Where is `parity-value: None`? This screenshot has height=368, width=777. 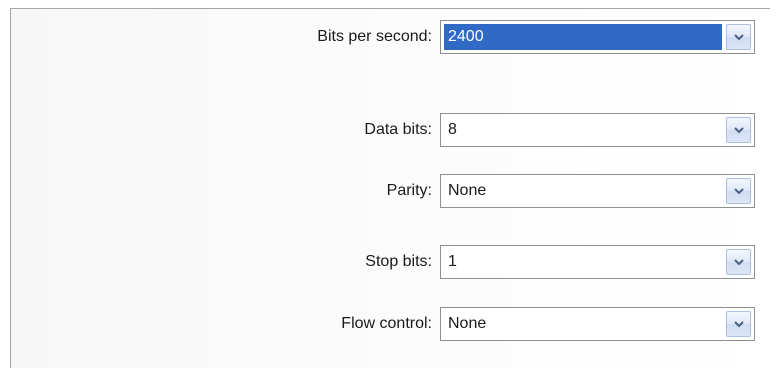
parity-value: None is located at coordinates (583, 191).